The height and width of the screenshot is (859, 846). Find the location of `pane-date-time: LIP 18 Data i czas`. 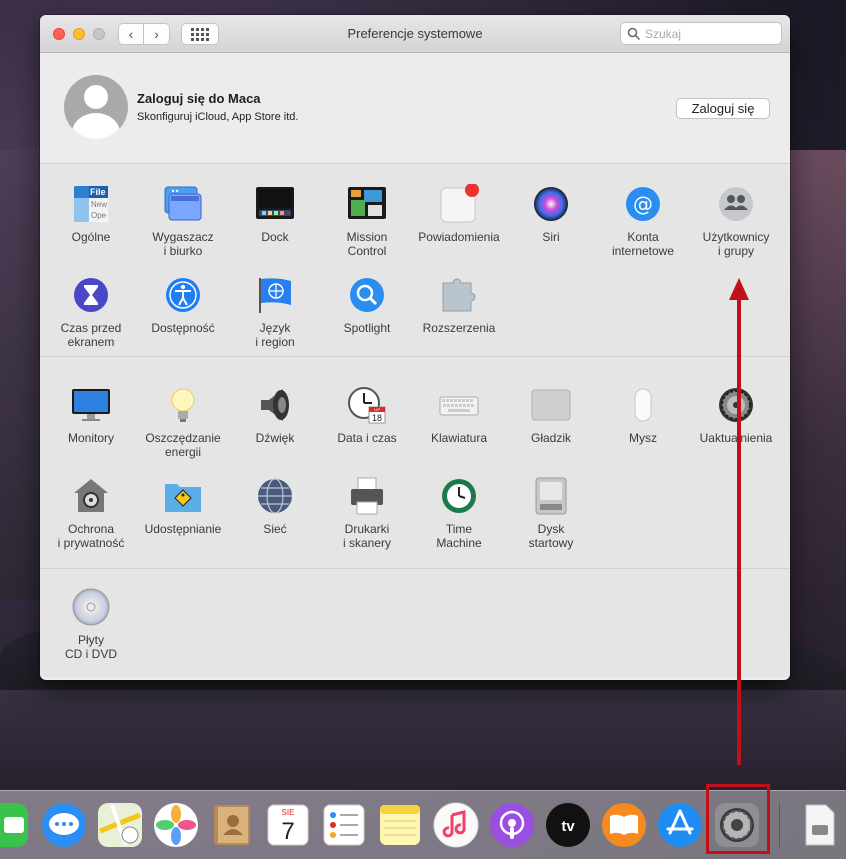

pane-date-time: LIP 18 Data i czas is located at coordinates (367, 415).